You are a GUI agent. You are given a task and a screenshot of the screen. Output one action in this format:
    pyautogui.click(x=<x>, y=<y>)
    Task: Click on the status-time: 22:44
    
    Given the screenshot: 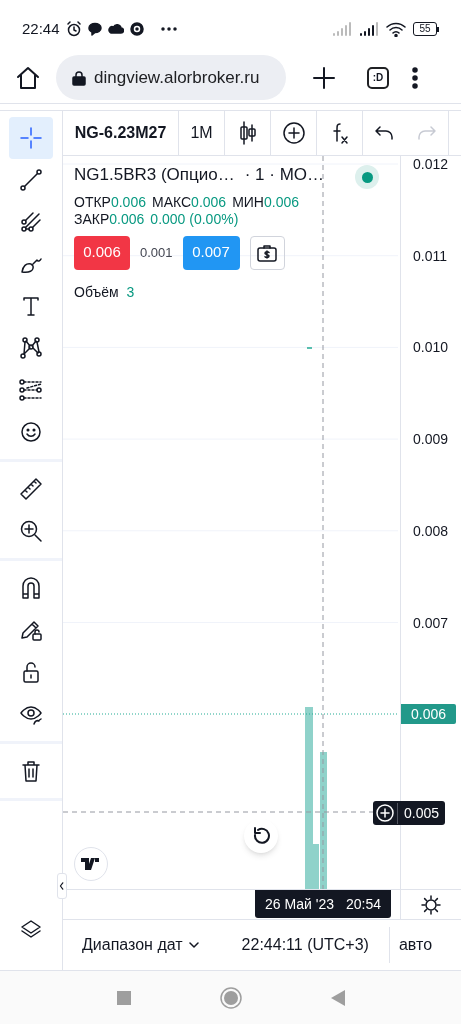 What is the action you would take?
    pyautogui.click(x=41, y=28)
    